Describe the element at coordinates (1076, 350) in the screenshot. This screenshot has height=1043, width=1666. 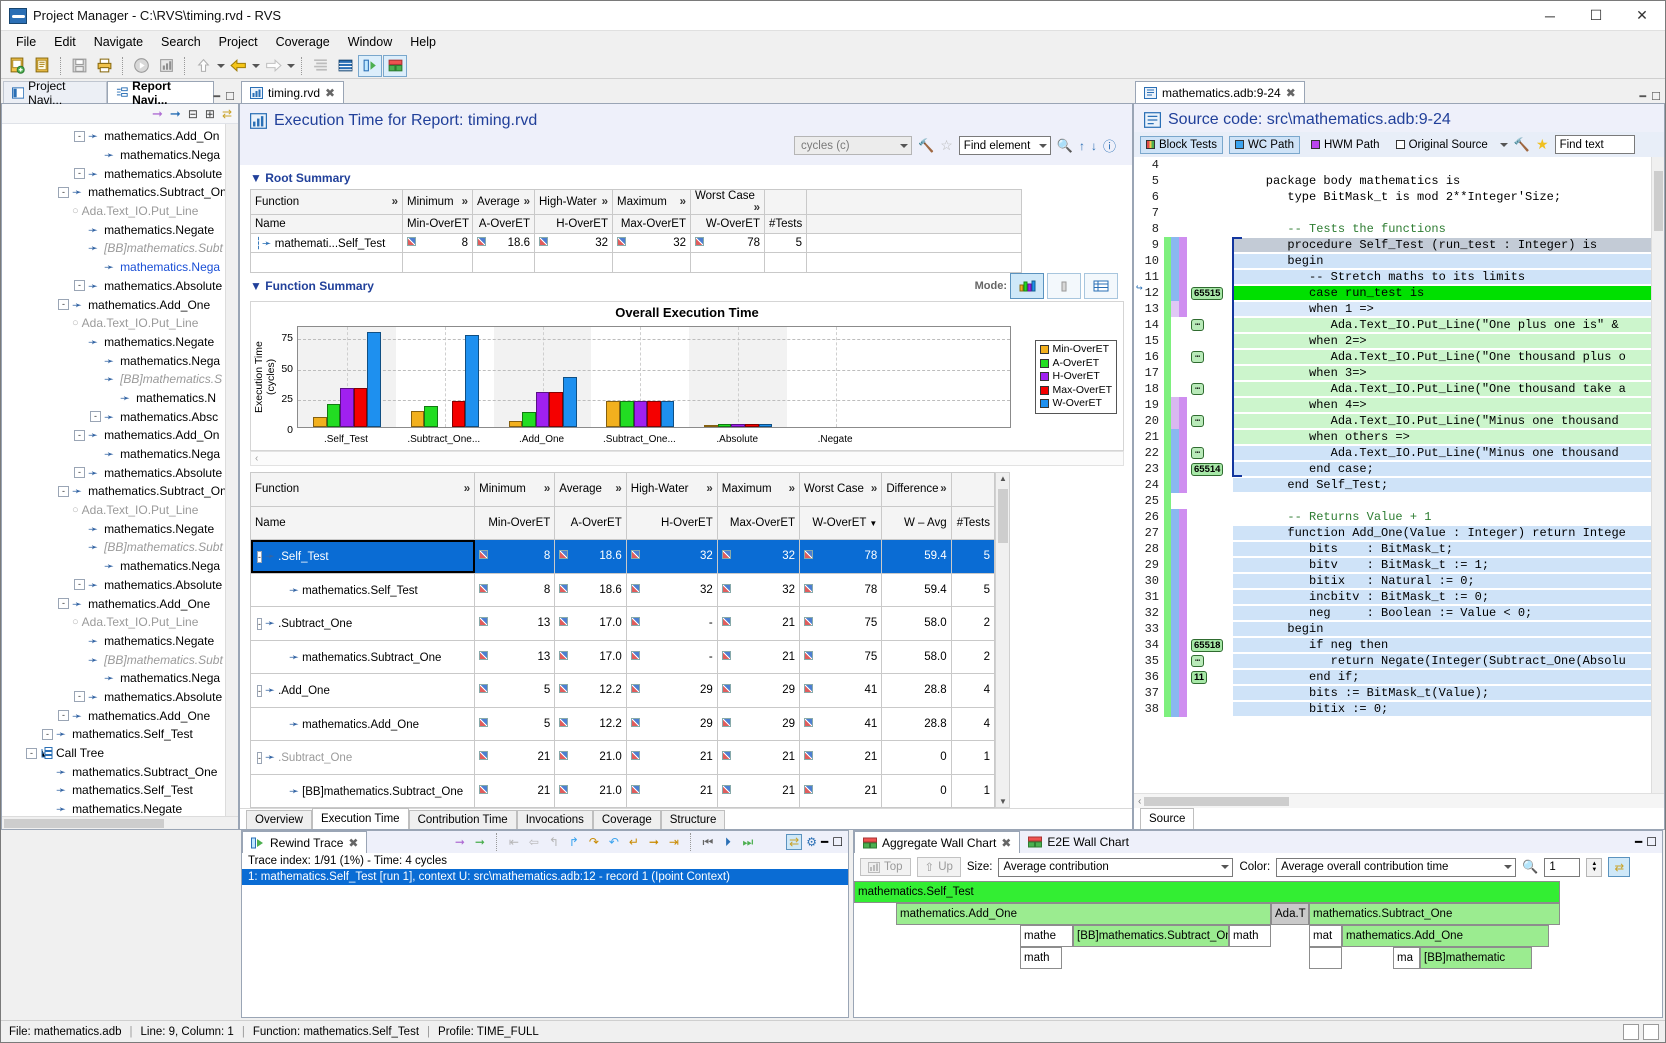
I see `chart-legend-item: Min-OverET` at that location.